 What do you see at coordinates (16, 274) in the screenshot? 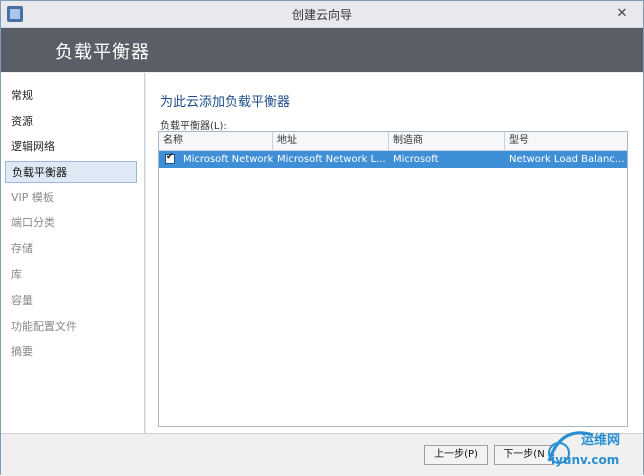
I see `sidebar-item-library: 库` at bounding box center [16, 274].